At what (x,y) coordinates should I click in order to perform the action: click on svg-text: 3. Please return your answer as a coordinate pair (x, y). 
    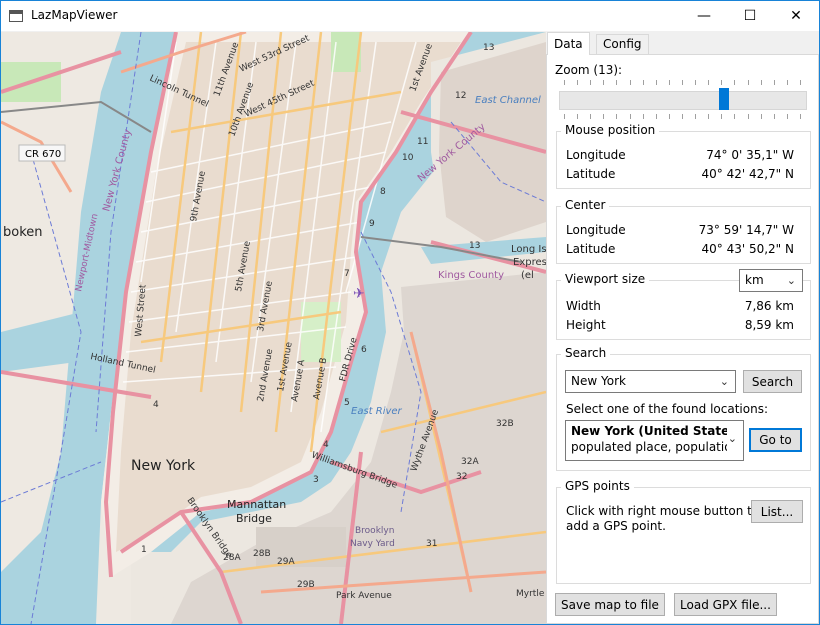
    Looking at the image, I should click on (316, 480).